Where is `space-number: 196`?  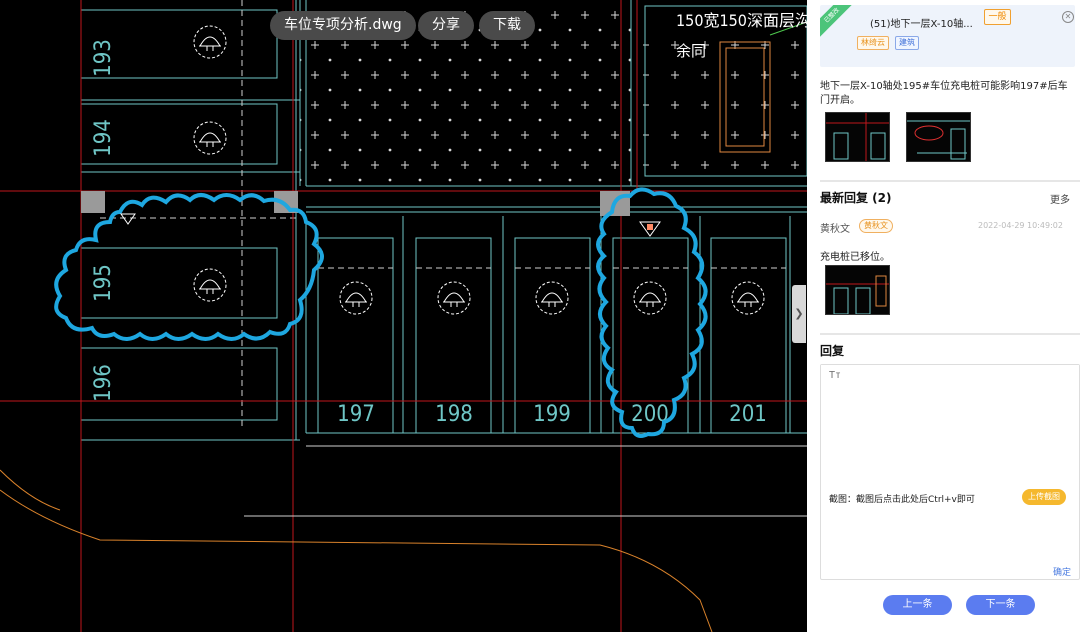 space-number: 196 is located at coordinates (103, 383).